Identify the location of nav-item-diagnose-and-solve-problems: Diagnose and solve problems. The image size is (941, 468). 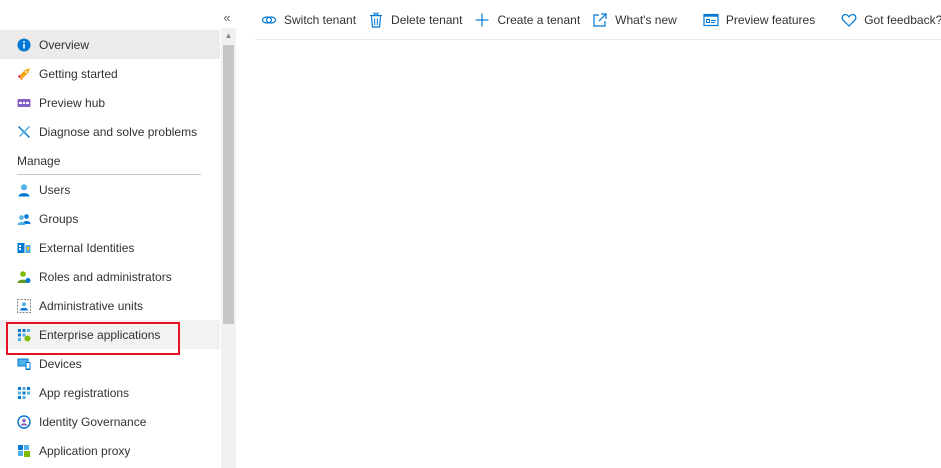
(110, 131).